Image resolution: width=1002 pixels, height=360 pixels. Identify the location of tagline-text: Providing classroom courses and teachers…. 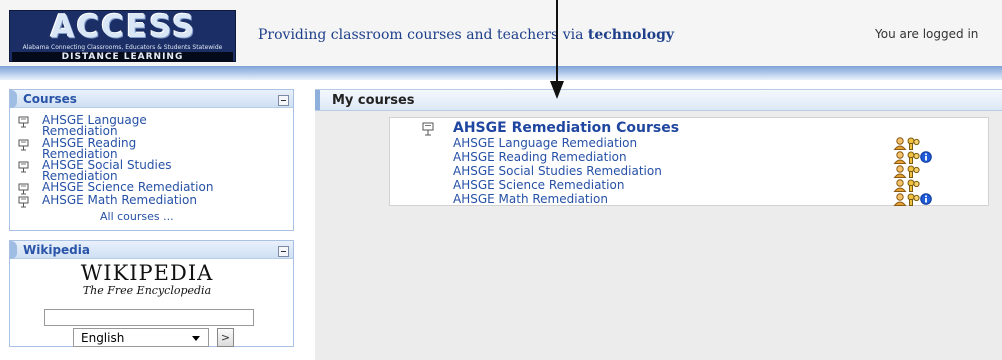
(423, 35).